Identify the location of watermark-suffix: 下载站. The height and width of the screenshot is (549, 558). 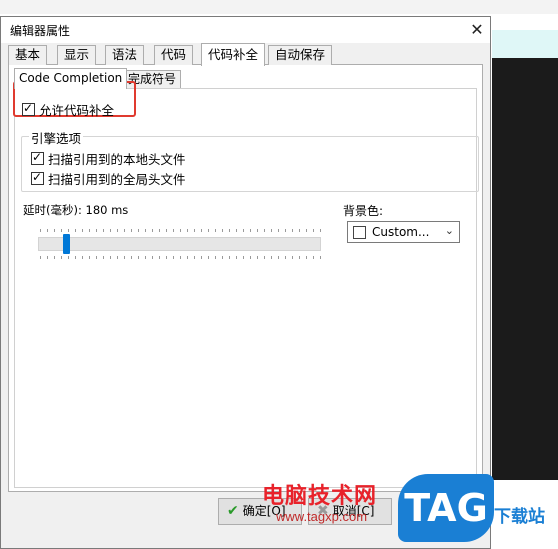
(519, 517).